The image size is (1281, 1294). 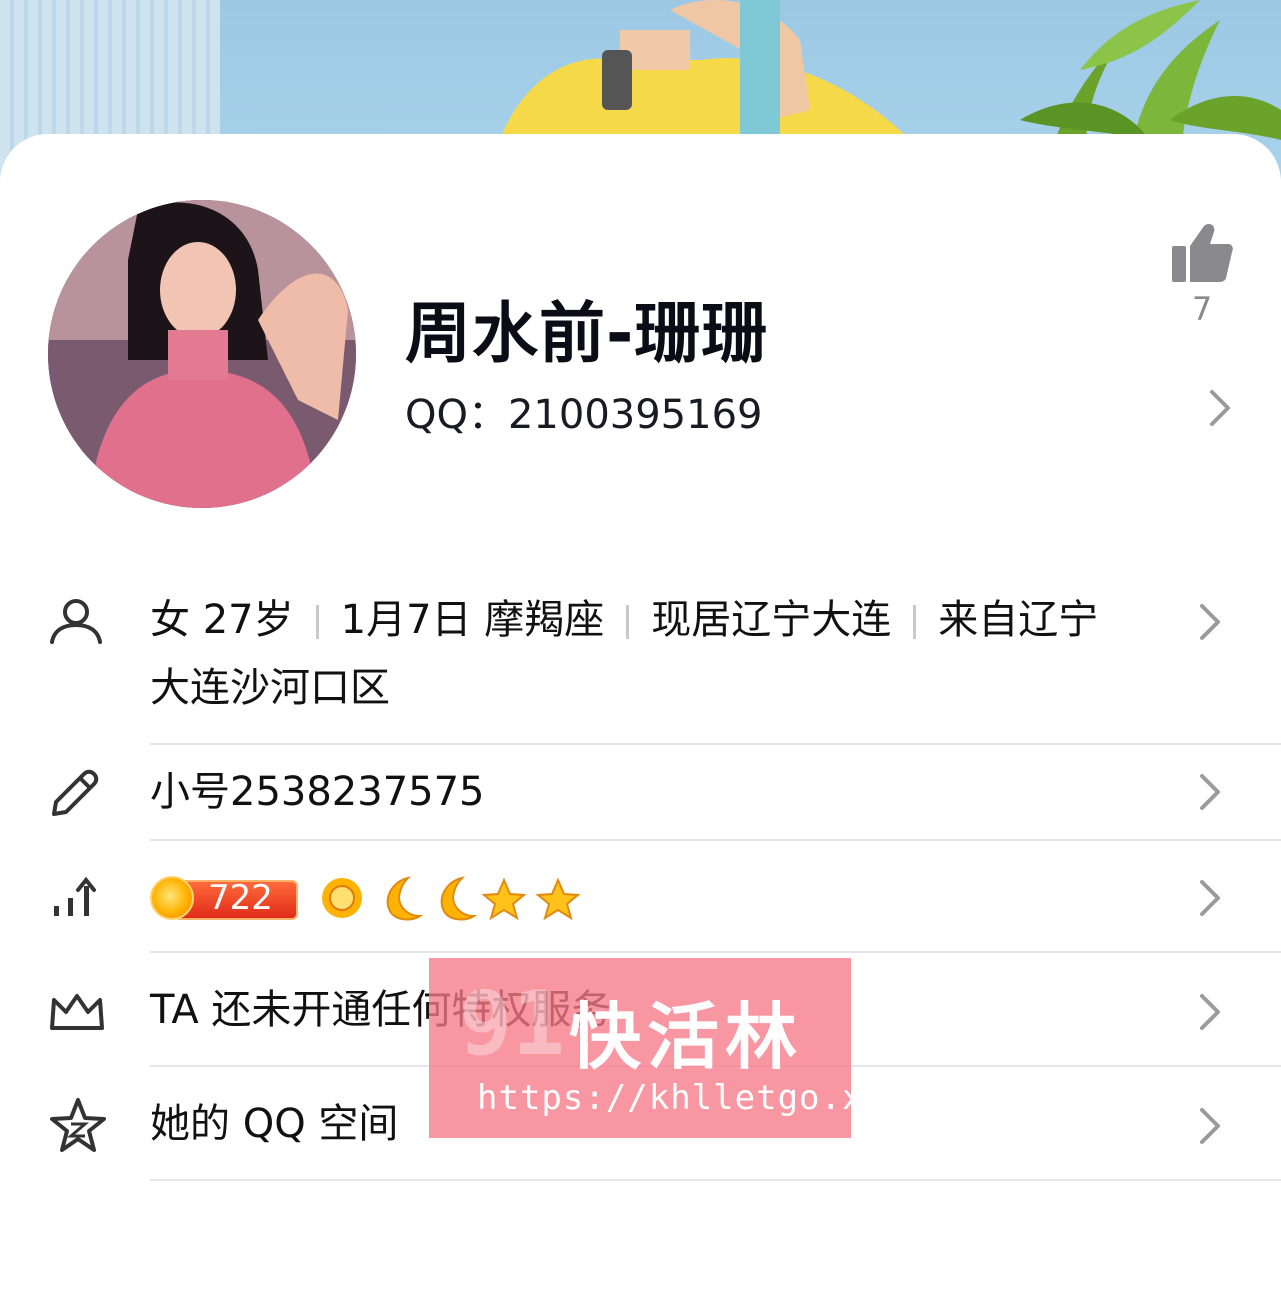 What do you see at coordinates (248, 620) in the screenshot?
I see `age: 27岁` at bounding box center [248, 620].